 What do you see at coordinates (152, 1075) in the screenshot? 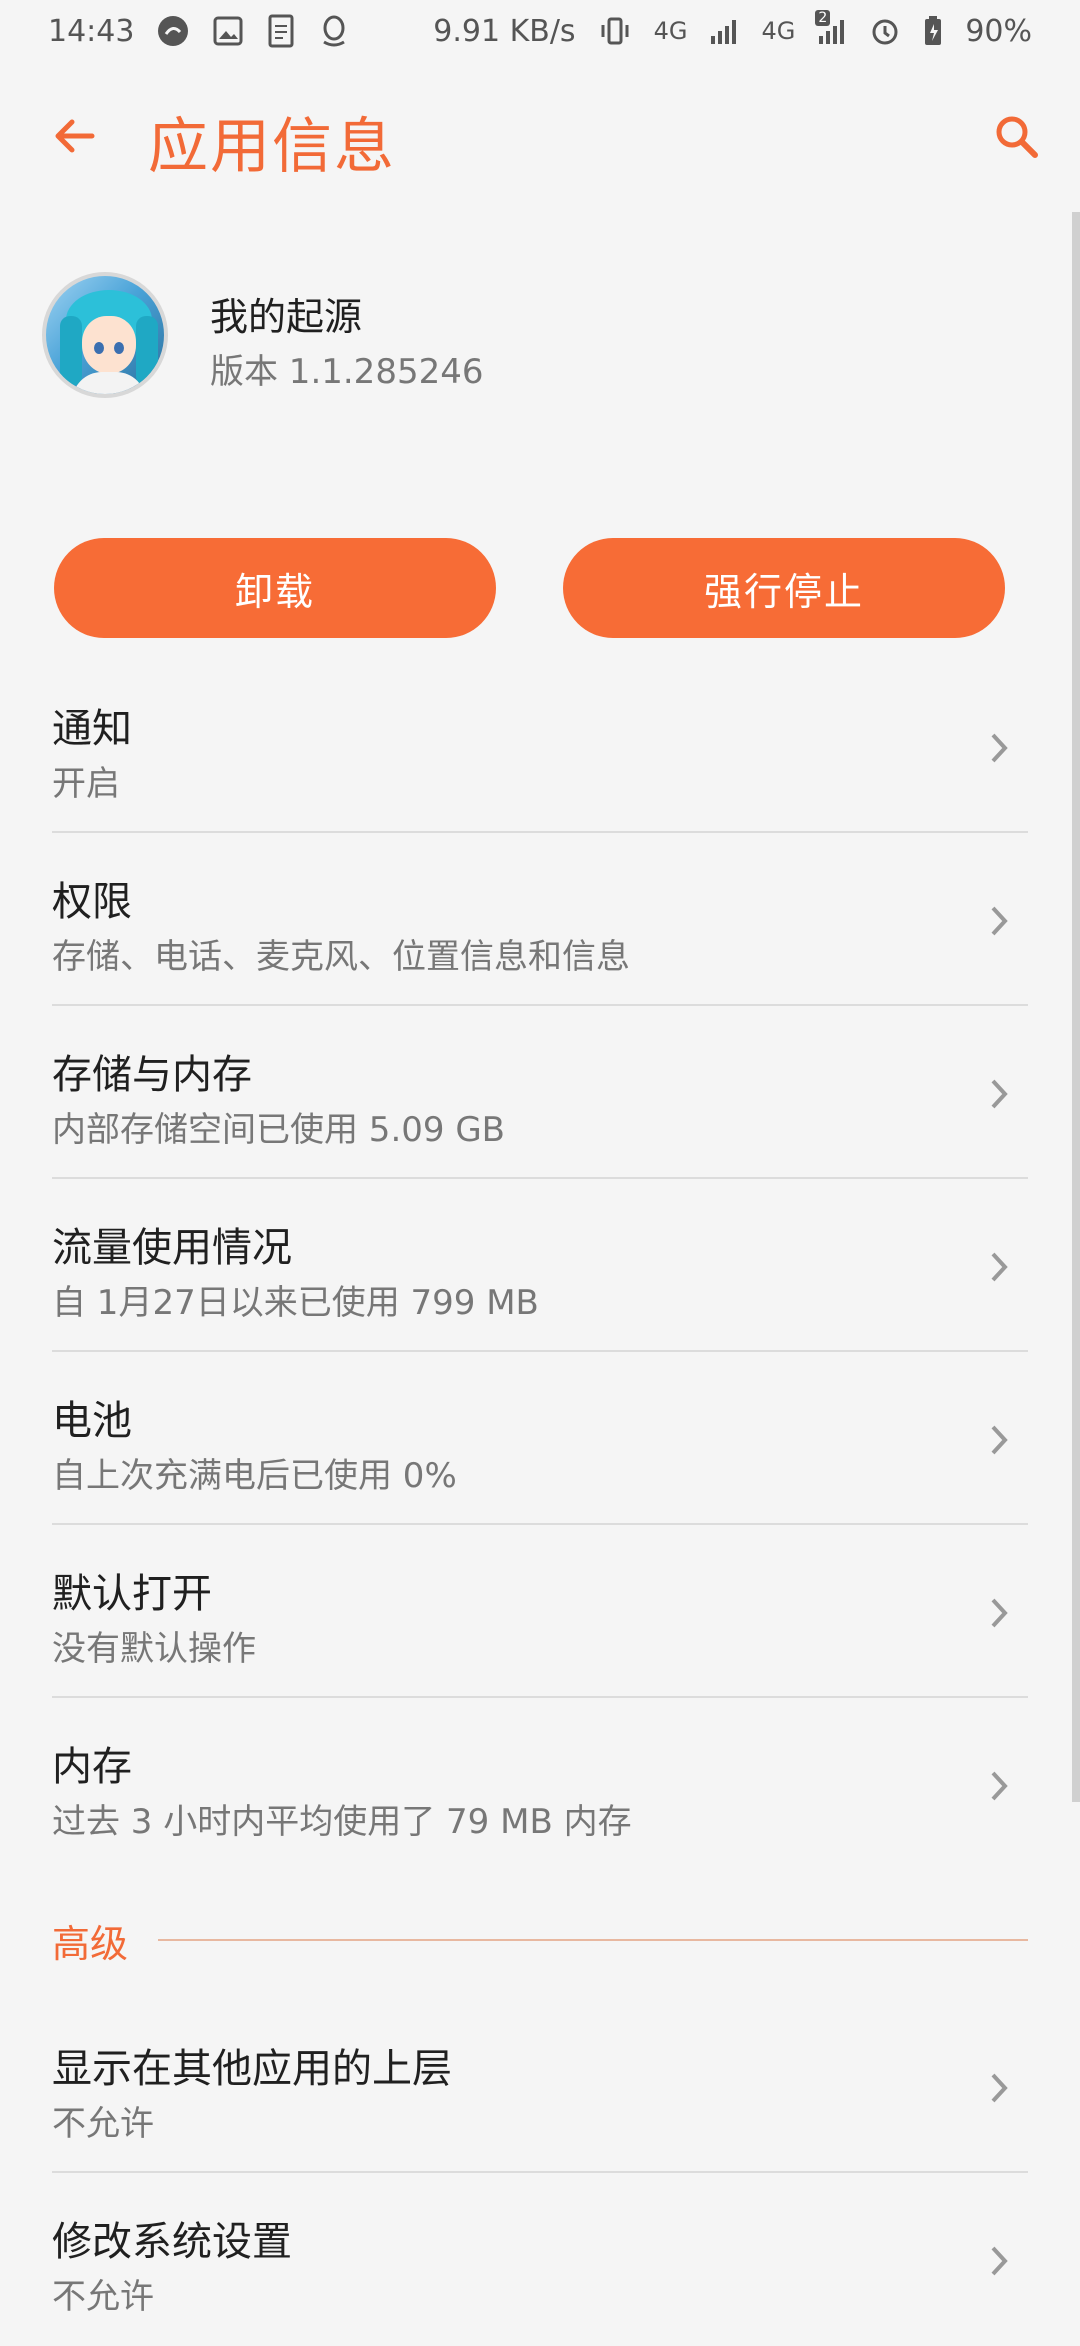
I see `list-item-title: 存储与内存` at bounding box center [152, 1075].